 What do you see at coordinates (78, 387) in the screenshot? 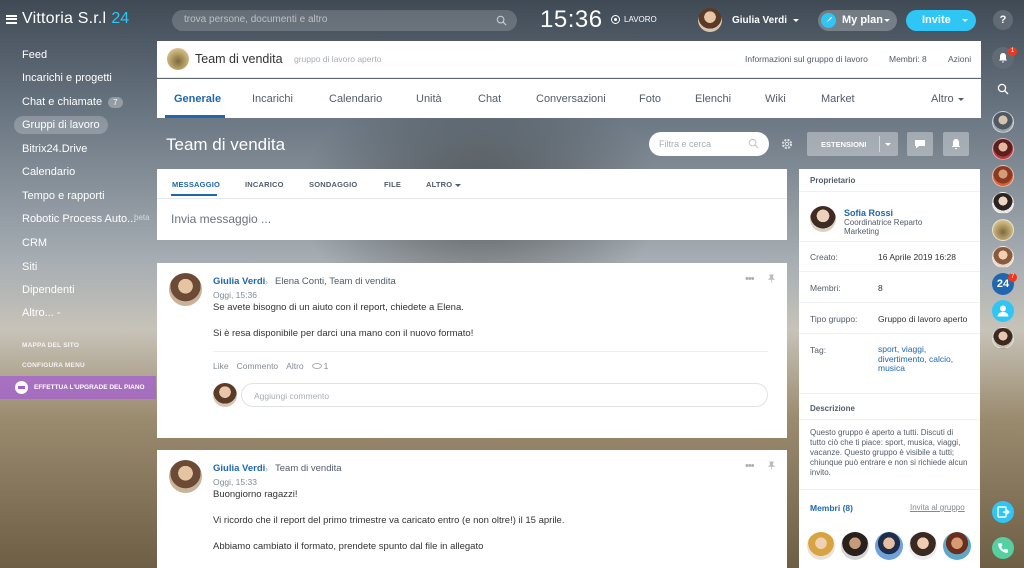
I see `upgrade-button: EFFETTUA L'UPGRADE DEL PIANO` at bounding box center [78, 387].